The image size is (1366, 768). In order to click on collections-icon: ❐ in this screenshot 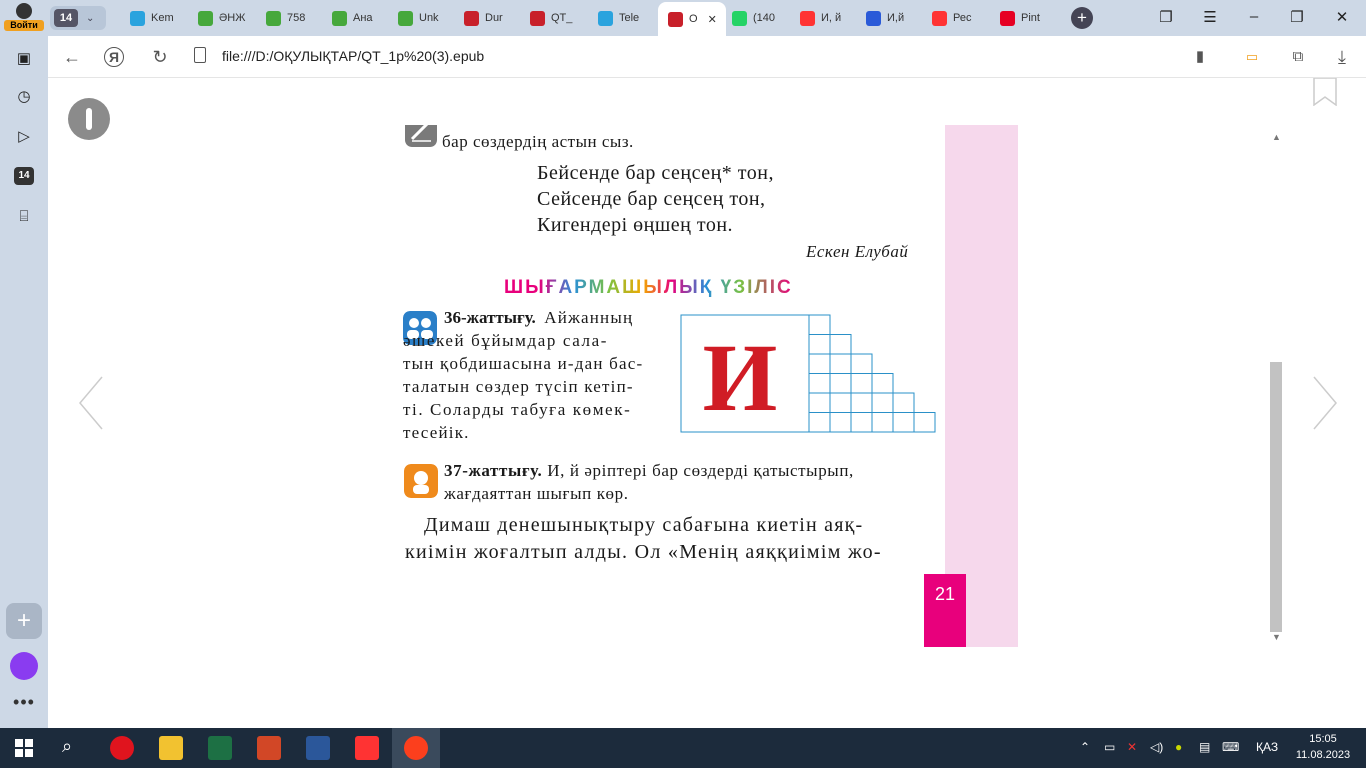, I will do `click(1166, 17)`.